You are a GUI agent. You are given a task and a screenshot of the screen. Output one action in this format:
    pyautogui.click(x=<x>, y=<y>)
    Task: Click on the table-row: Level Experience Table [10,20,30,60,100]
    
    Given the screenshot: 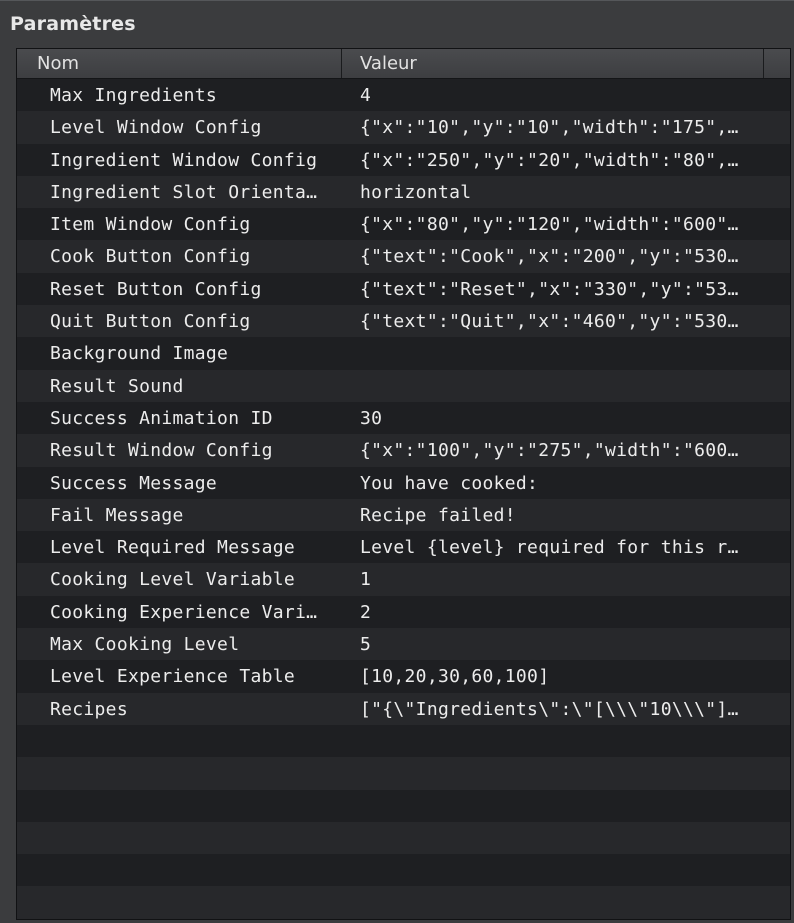 What is the action you would take?
    pyautogui.click(x=403, y=676)
    